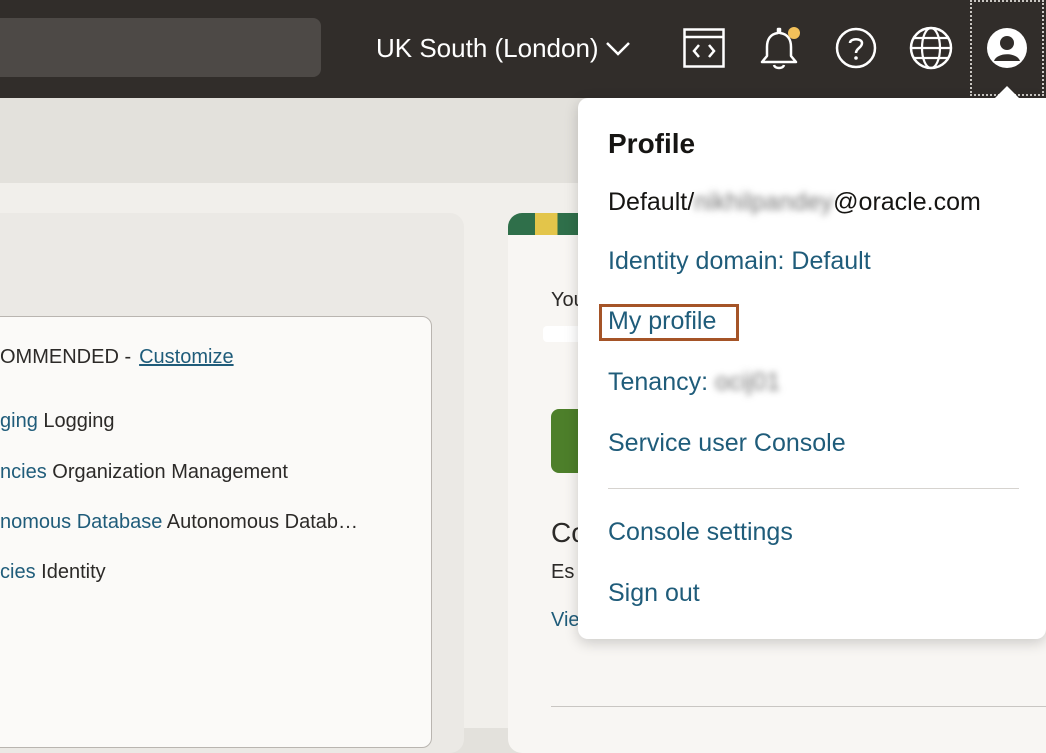 The width and height of the screenshot is (1046, 753). I want to click on user-email: Default/nikhilpandey@oracle.com, so click(794, 202).